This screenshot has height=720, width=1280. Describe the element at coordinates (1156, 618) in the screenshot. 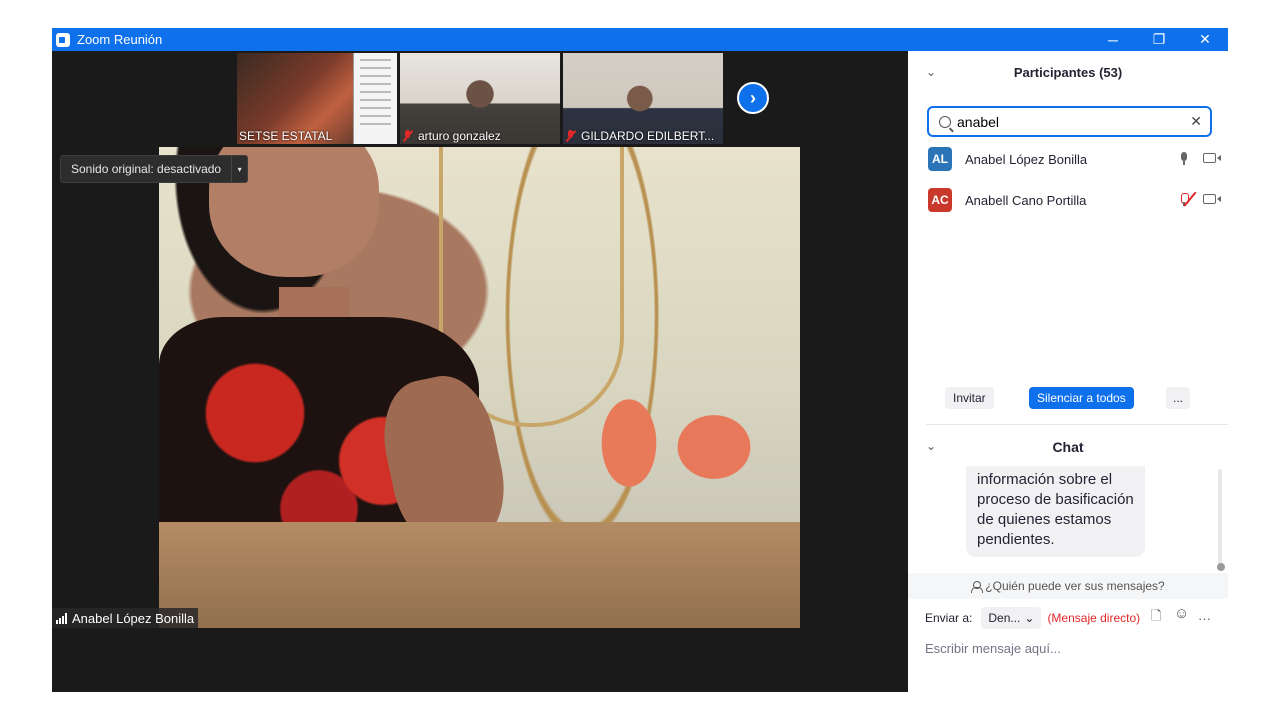

I see `file-icon: 🗋` at that location.